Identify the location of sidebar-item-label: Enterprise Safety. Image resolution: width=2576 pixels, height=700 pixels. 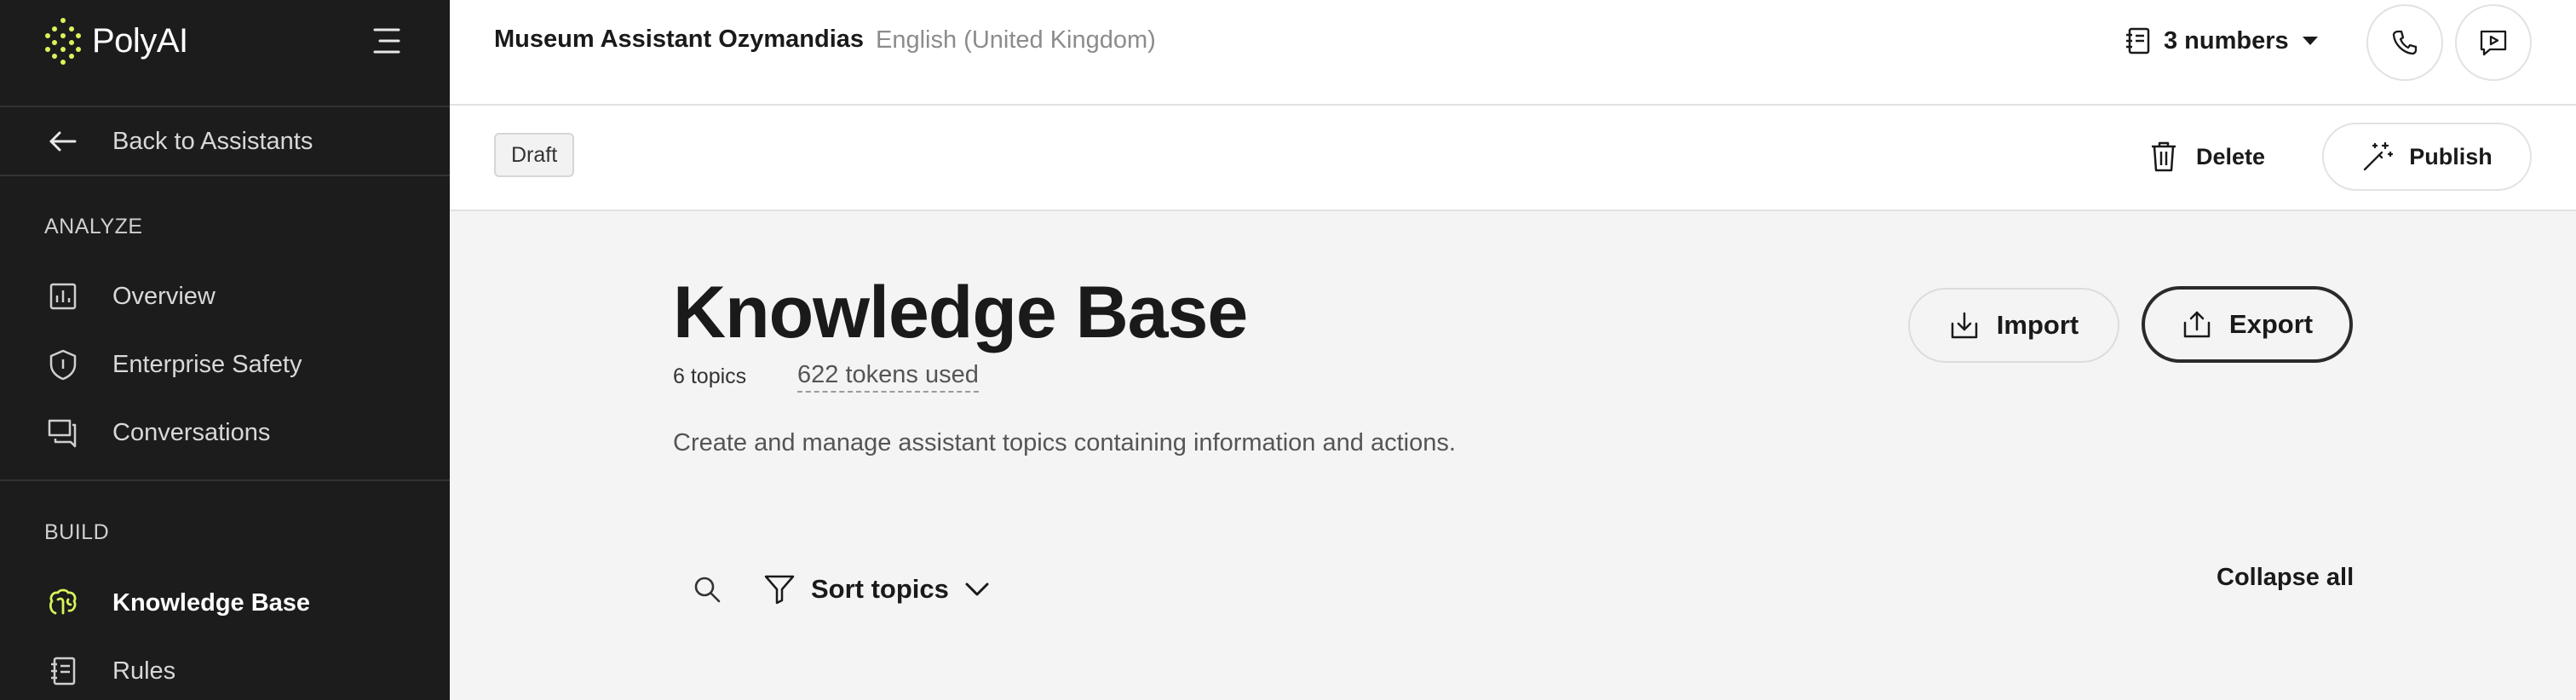
(207, 364).